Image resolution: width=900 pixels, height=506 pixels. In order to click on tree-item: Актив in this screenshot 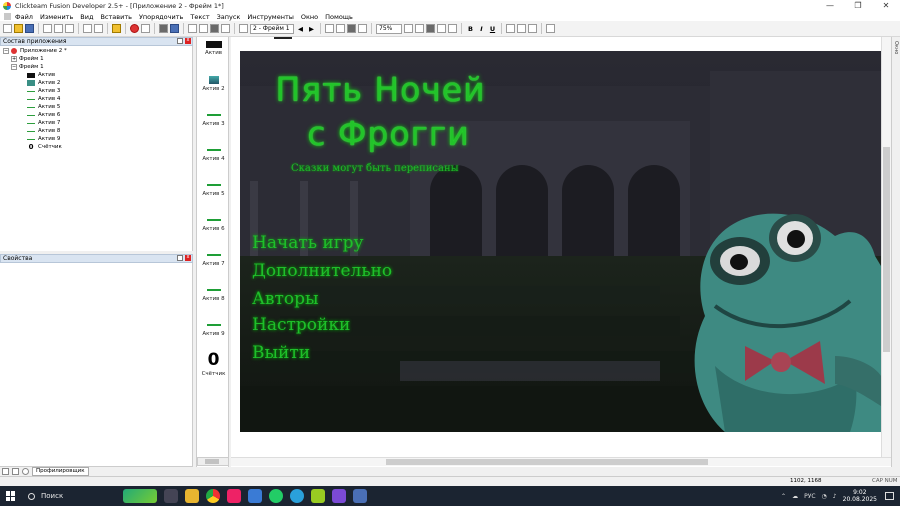, I will do `click(41, 75)`.